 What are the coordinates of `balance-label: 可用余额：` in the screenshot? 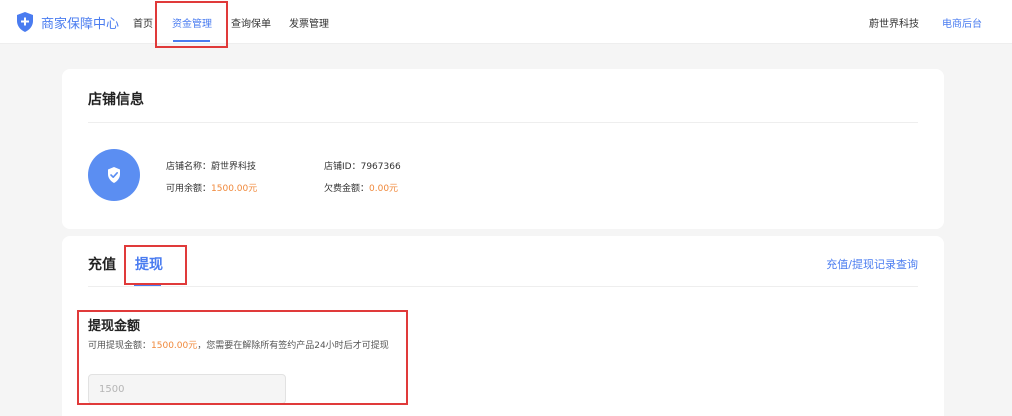 It's located at (189, 189).